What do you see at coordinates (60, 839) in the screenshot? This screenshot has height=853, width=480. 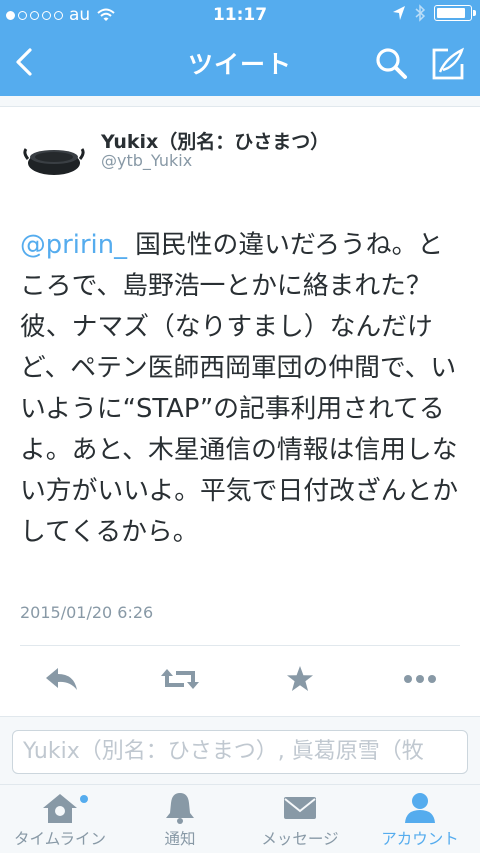 I see `tab-label: タイムライン` at bounding box center [60, 839].